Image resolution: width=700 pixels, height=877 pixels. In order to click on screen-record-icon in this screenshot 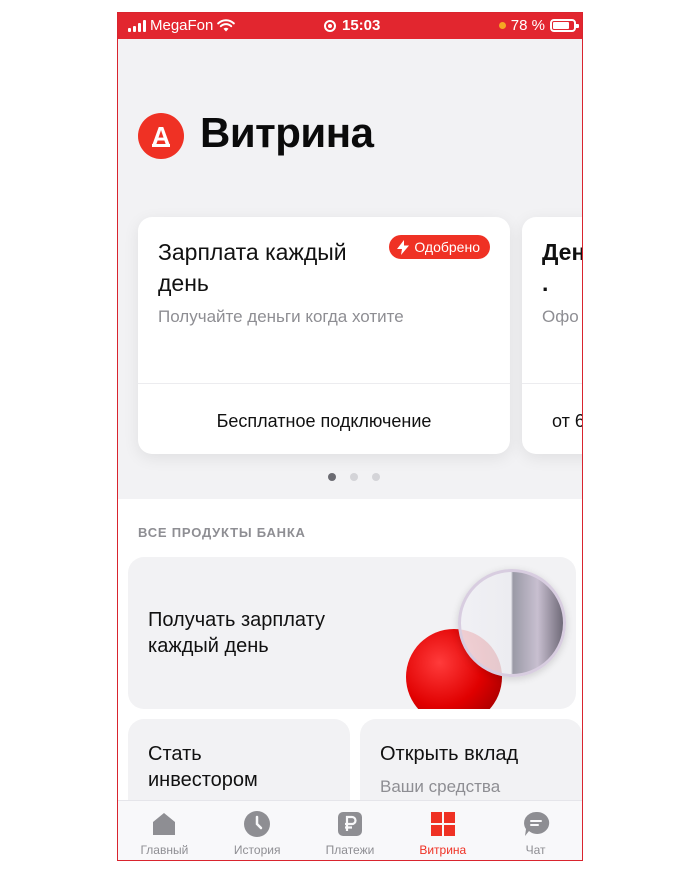, I will do `click(330, 25)`.